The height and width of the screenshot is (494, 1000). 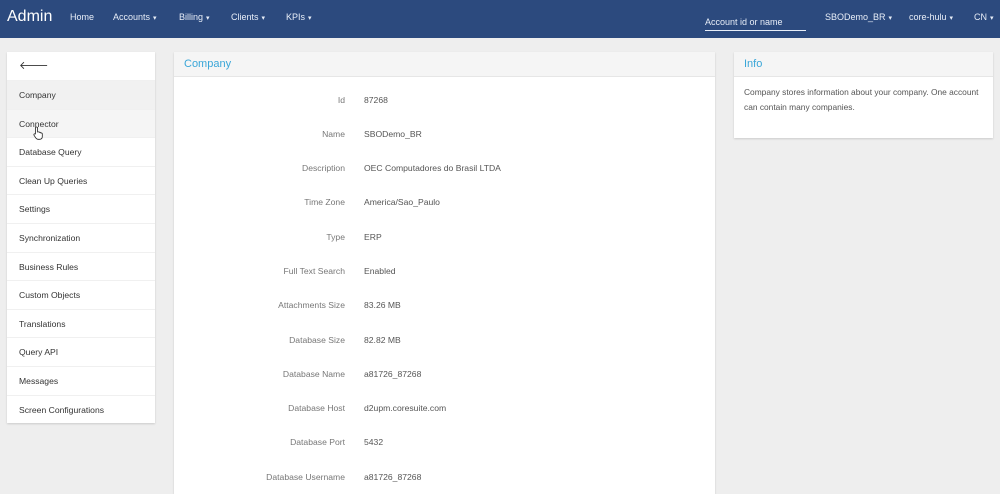 I want to click on nav-accounts: Accounts ▾, so click(x=135, y=17).